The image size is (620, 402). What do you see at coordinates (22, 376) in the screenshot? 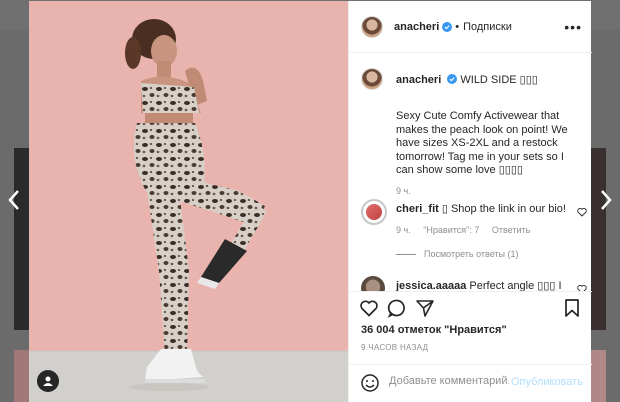
I see `background-feed-bottom-left` at bounding box center [22, 376].